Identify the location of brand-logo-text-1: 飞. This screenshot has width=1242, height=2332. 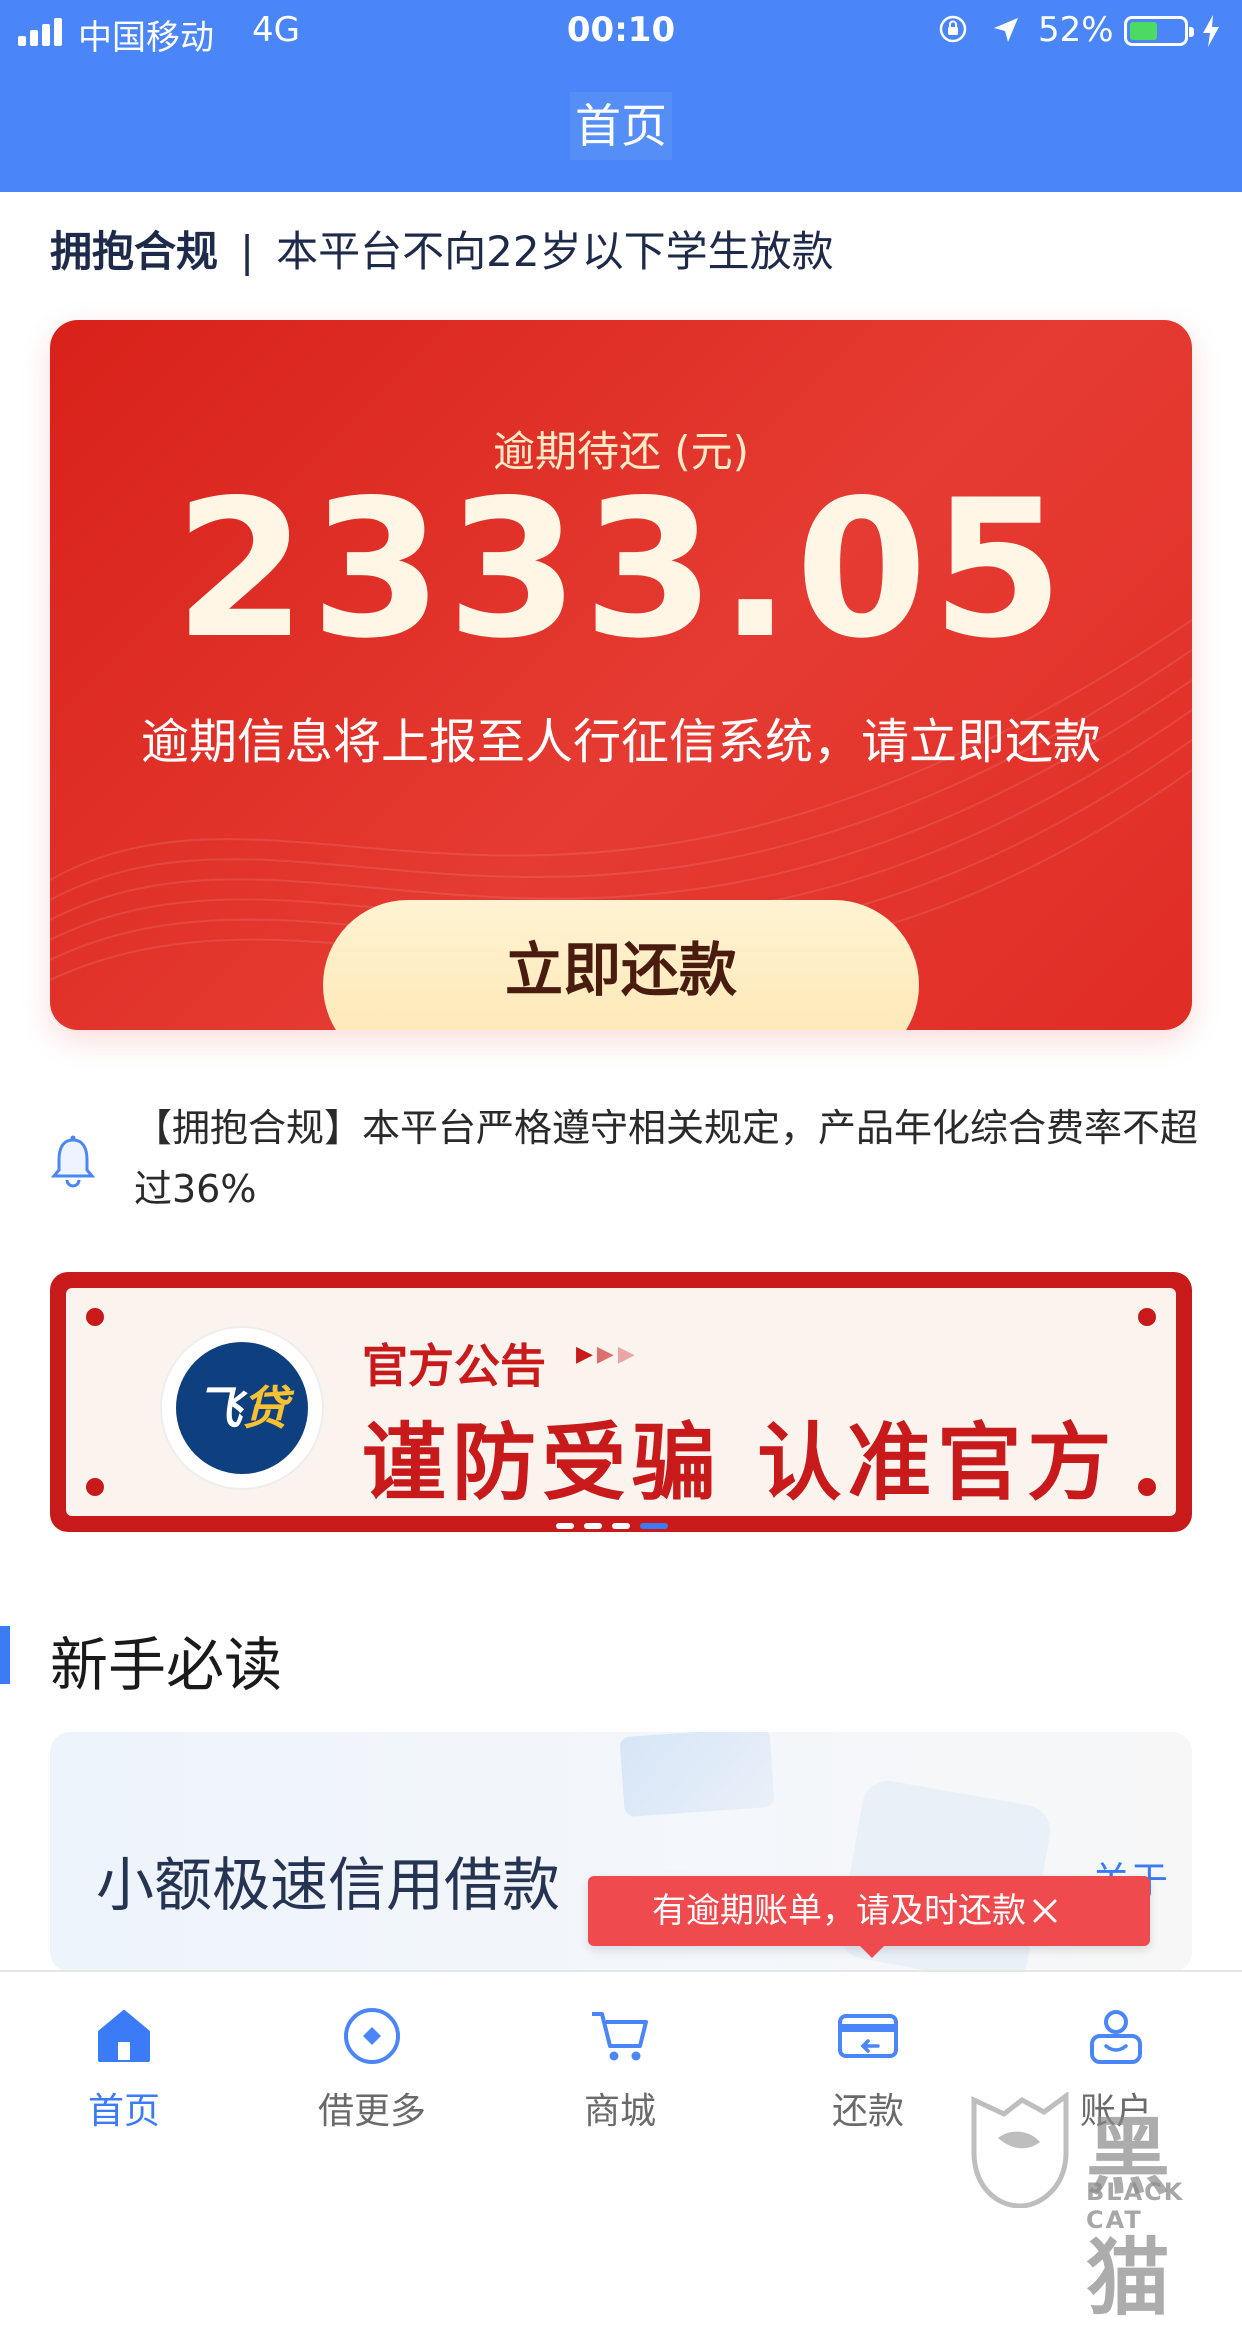
(219, 1408).